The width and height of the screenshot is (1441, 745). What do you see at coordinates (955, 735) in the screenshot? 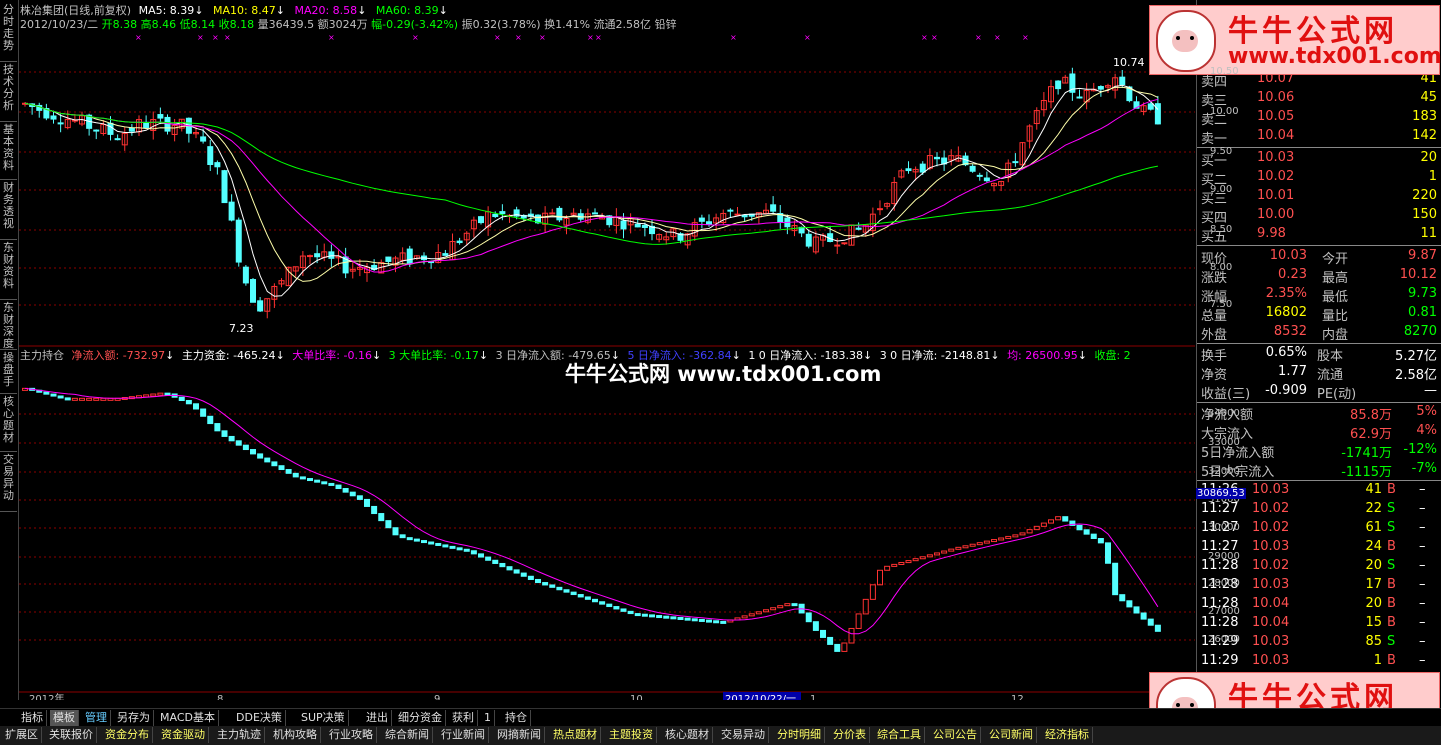
I see `ext-btn-17: 公司公告` at bounding box center [955, 735].